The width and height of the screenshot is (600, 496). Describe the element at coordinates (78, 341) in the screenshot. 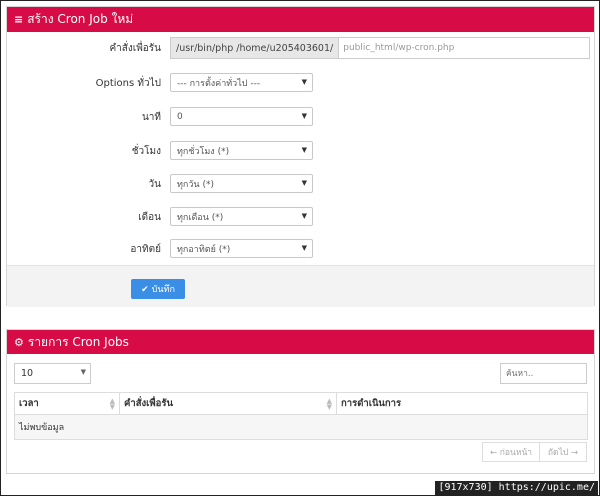

I see `cron-list-title: รายการ Cron Jobs` at that location.